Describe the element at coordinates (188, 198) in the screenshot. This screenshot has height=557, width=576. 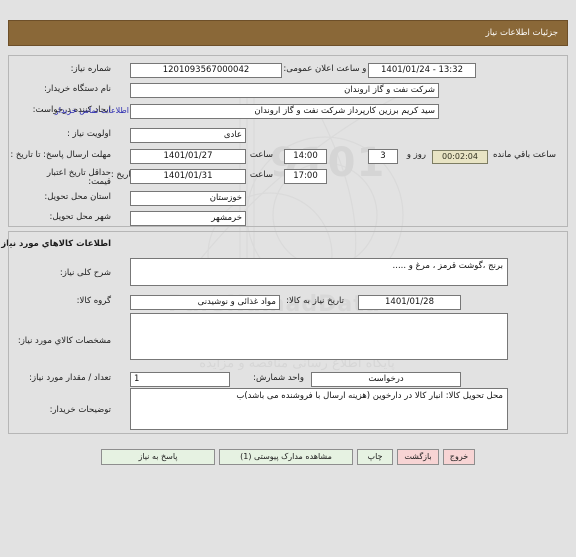
I see `province-field: خوزستان` at that location.